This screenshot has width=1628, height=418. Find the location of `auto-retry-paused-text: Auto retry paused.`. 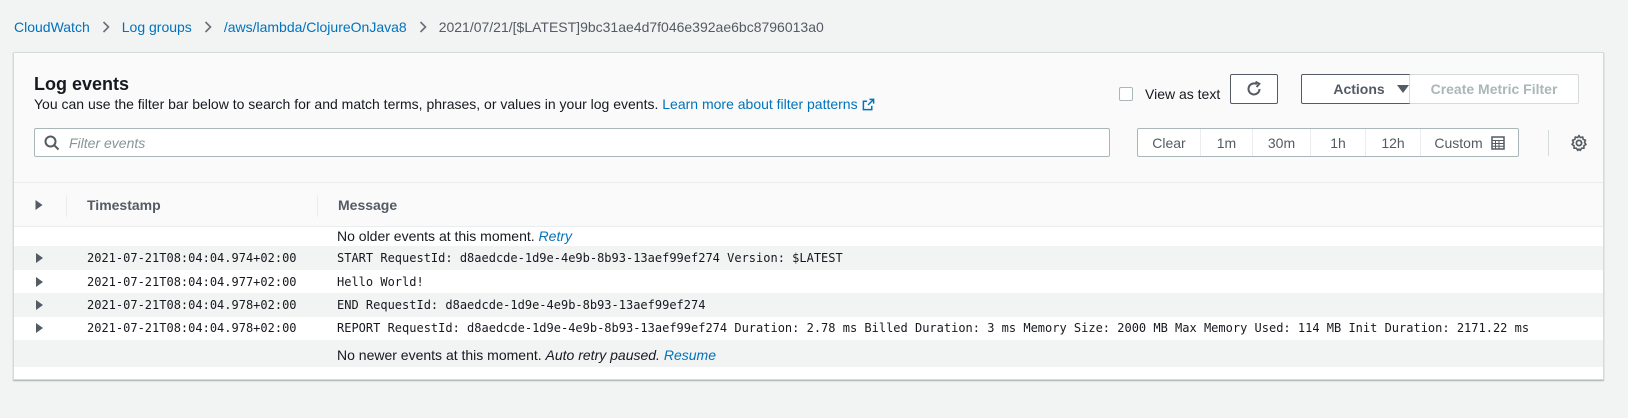

auto-retry-paused-text: Auto retry paused. is located at coordinates (602, 355).